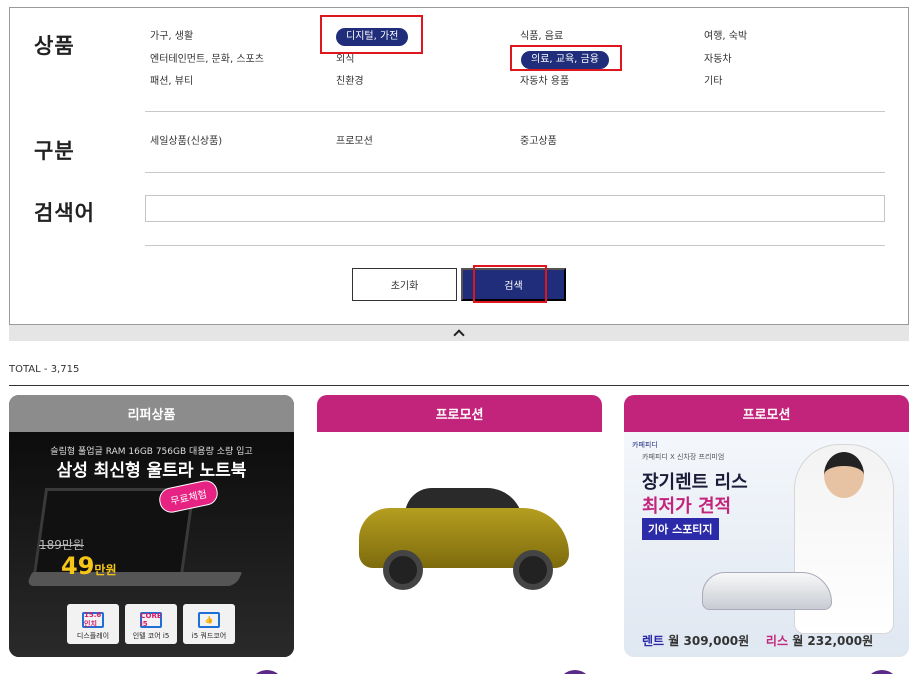  I want to click on ad-headline-accent: 최저가 견적, so click(687, 506).